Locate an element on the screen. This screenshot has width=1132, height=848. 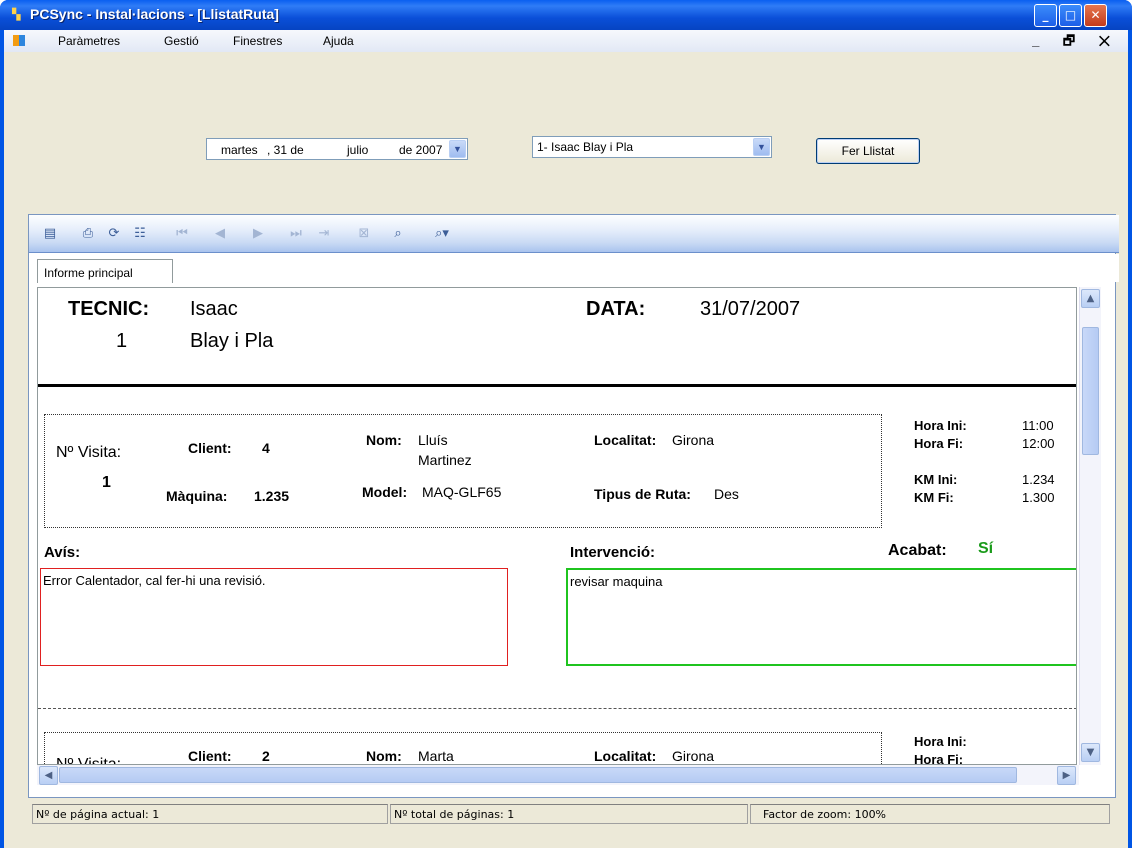
first-page-icon: ⏮ is located at coordinates (182, 234).